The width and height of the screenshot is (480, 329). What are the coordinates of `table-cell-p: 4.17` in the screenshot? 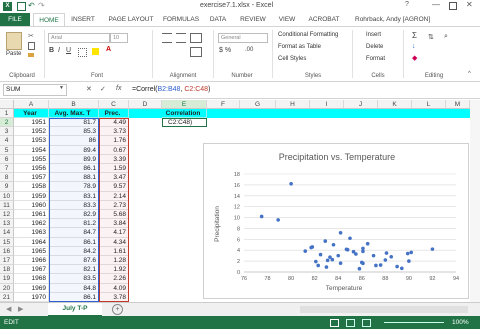 It's located at (114, 233).